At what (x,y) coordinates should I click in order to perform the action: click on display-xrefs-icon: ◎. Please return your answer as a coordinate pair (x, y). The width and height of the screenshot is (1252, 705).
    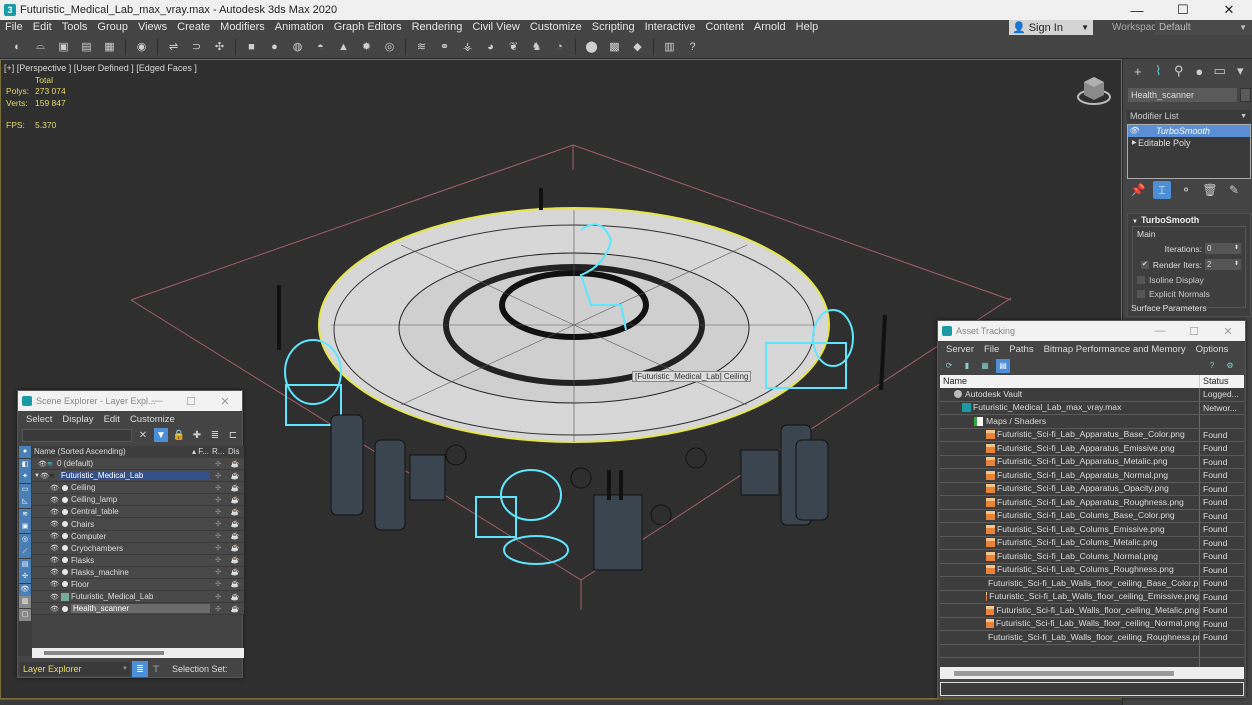
    Looking at the image, I should click on (25, 539).